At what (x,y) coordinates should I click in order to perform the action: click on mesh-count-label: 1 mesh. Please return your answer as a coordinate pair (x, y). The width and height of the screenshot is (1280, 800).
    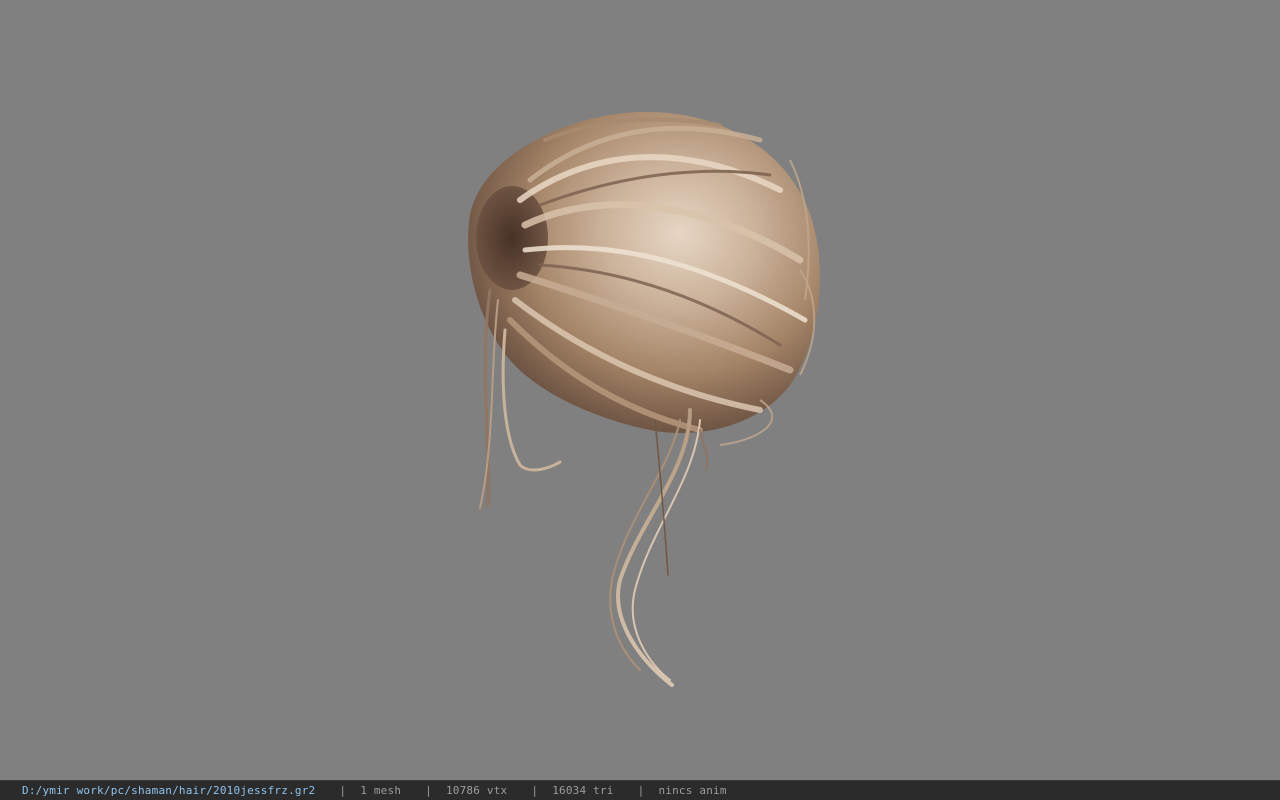
    Looking at the image, I should click on (381, 790).